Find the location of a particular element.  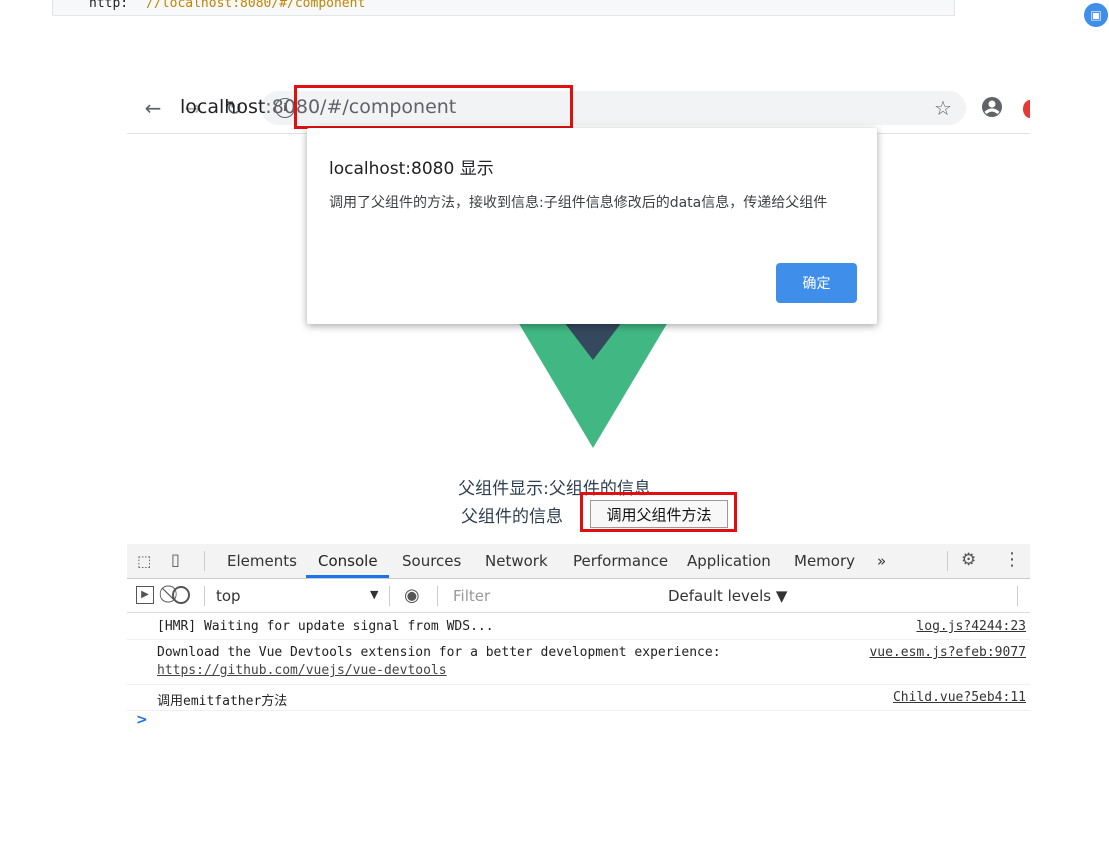

more-tabs-icon: » is located at coordinates (881, 561).